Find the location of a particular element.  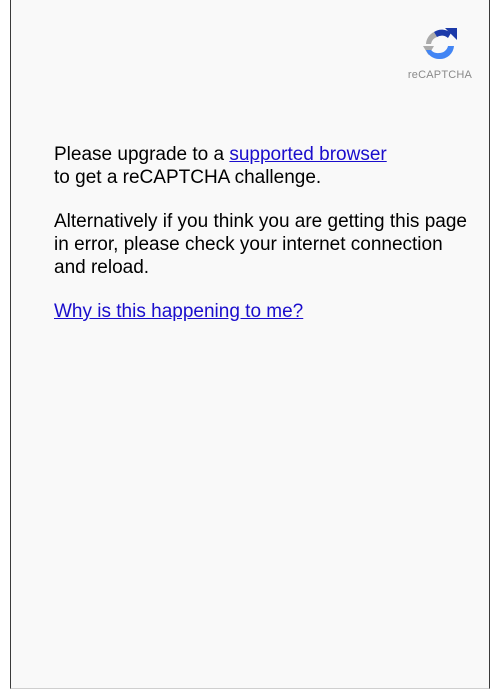

recaptcha-logo: reCAPTCHA is located at coordinates (440, 51).